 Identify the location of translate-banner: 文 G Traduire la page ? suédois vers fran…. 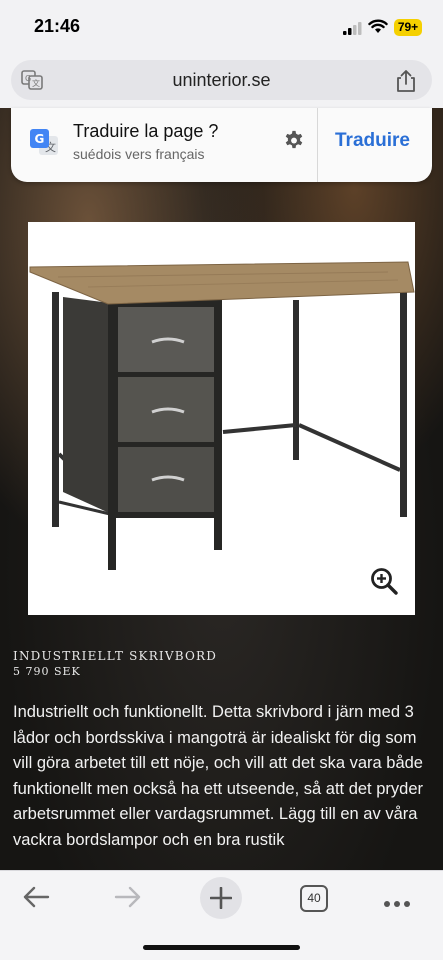
(221, 145).